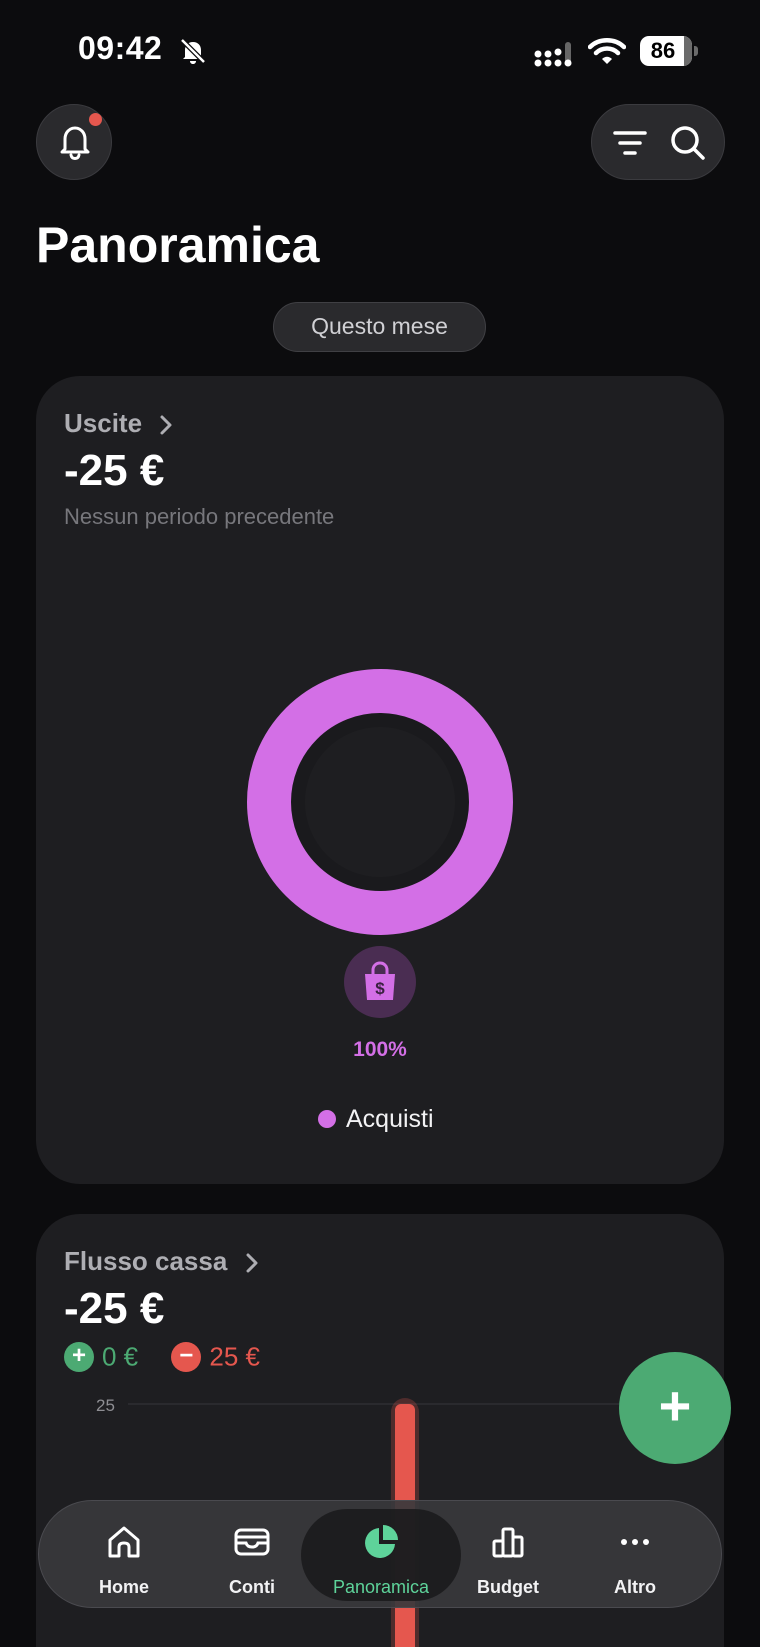 Image resolution: width=760 pixels, height=1647 pixels. I want to click on expense-value: 25 €, so click(234, 1356).